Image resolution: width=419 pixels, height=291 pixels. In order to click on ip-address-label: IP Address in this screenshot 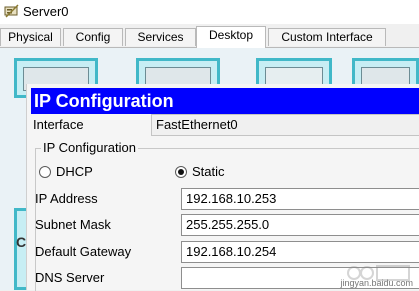, I will do `click(66, 198)`.